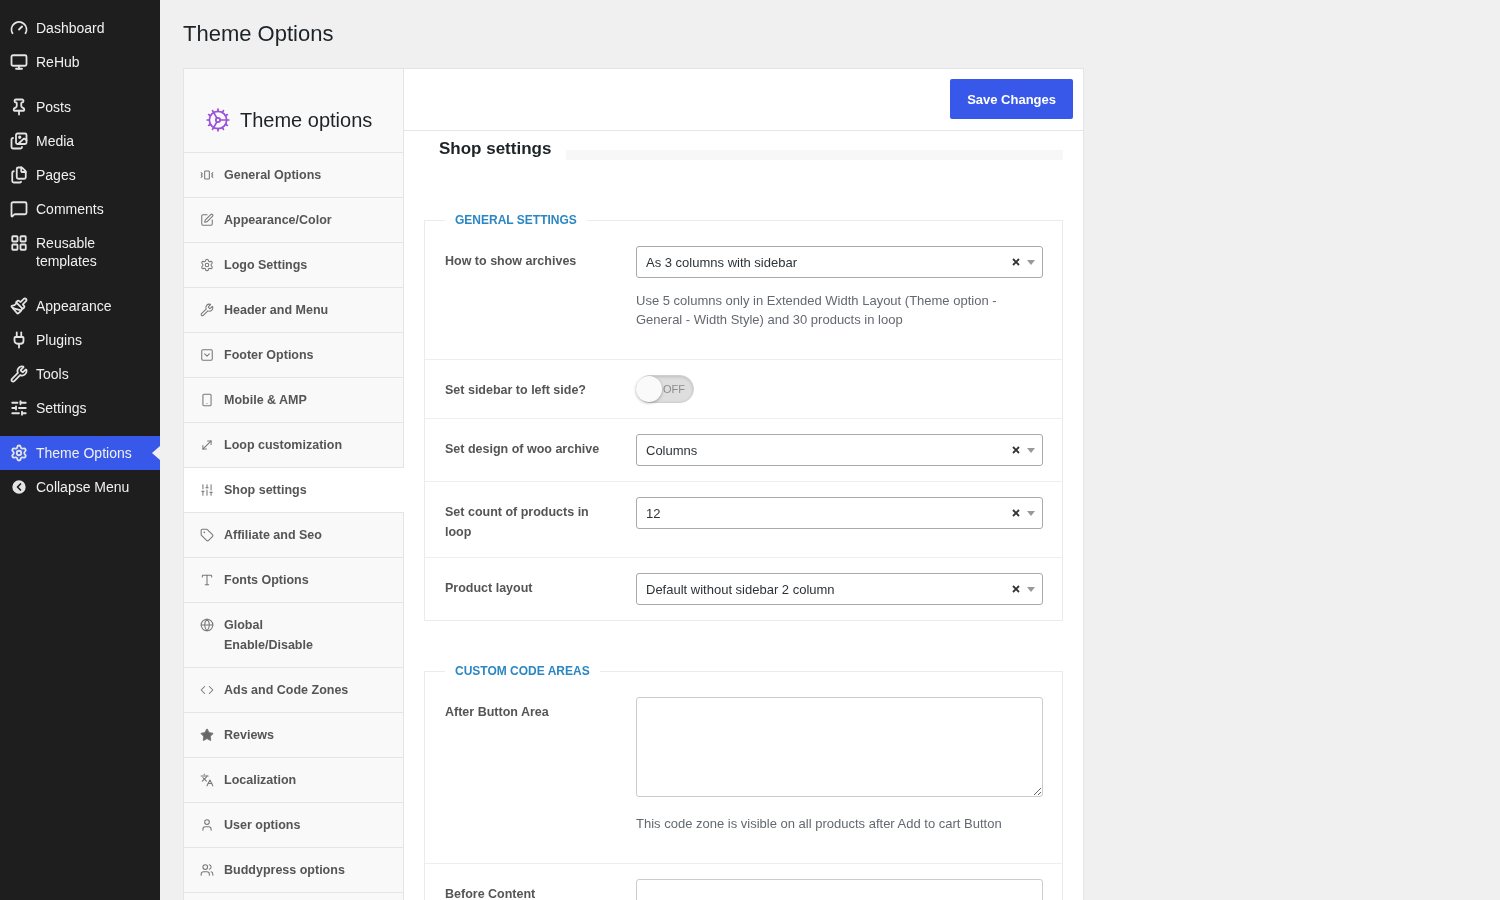 The height and width of the screenshot is (900, 1500). What do you see at coordinates (293, 400) in the screenshot?
I see `options-nav-item: Mobile & AMP` at bounding box center [293, 400].